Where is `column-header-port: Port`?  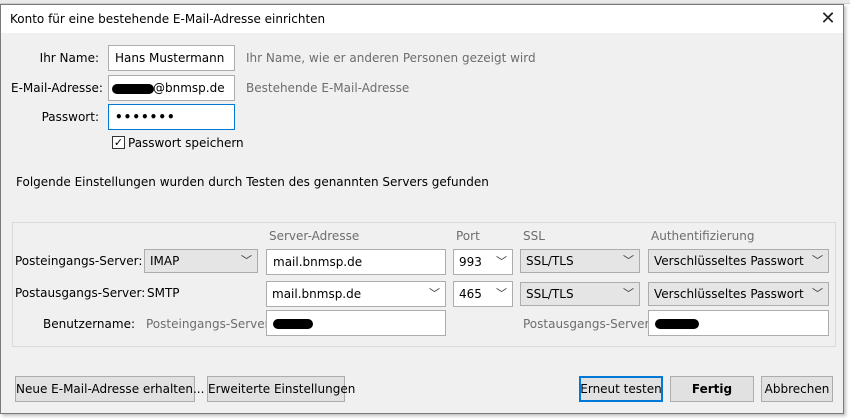 column-header-port: Port is located at coordinates (468, 236).